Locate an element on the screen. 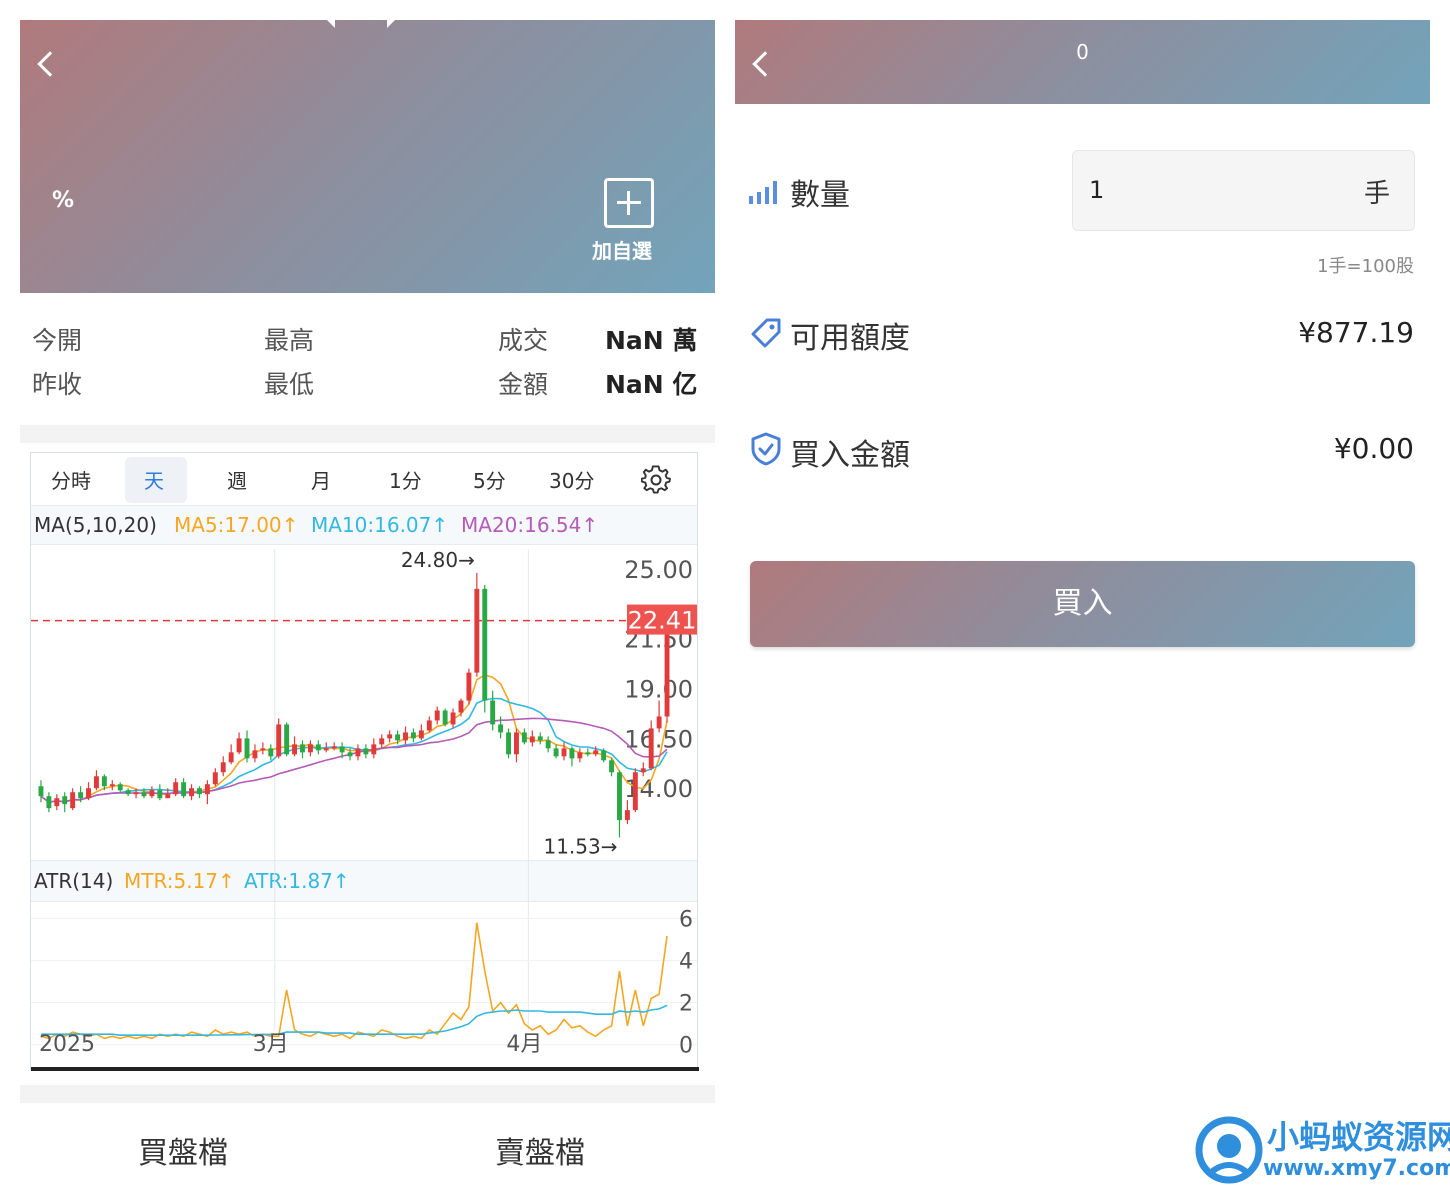 The image size is (1450, 1200). atr-line is located at coordinates (354, 1020).